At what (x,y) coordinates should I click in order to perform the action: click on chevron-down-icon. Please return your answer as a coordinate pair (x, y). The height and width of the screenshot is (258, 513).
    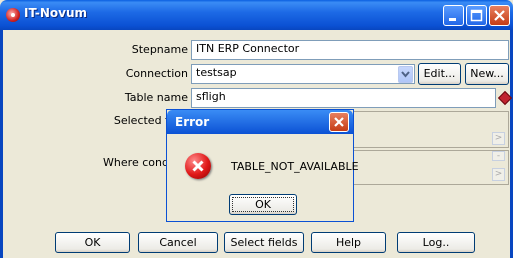
    Looking at the image, I should click on (405, 74).